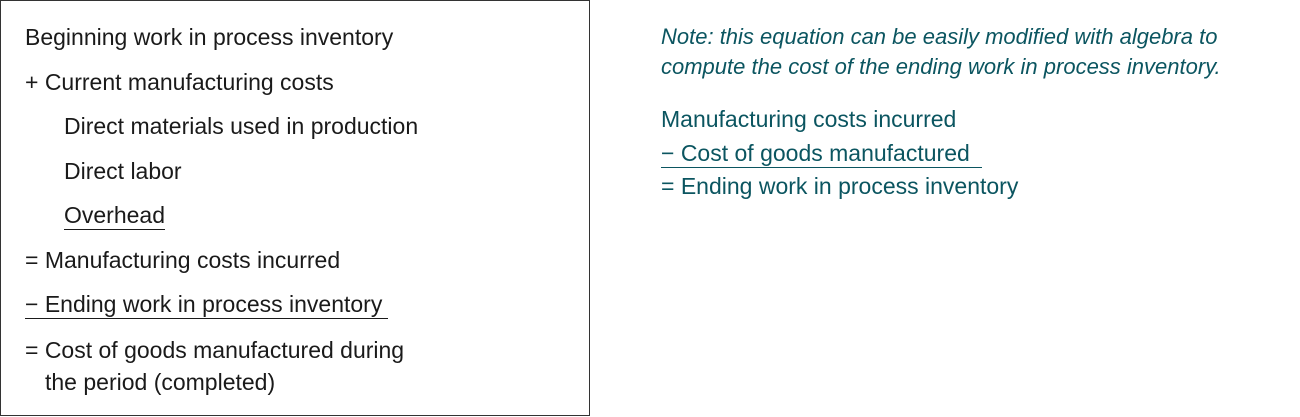 This screenshot has height=417, width=1300. What do you see at coordinates (183, 260) in the screenshot?
I see `manufacturing-costs-incurred-line: = Manufacturing costs incurred` at bounding box center [183, 260].